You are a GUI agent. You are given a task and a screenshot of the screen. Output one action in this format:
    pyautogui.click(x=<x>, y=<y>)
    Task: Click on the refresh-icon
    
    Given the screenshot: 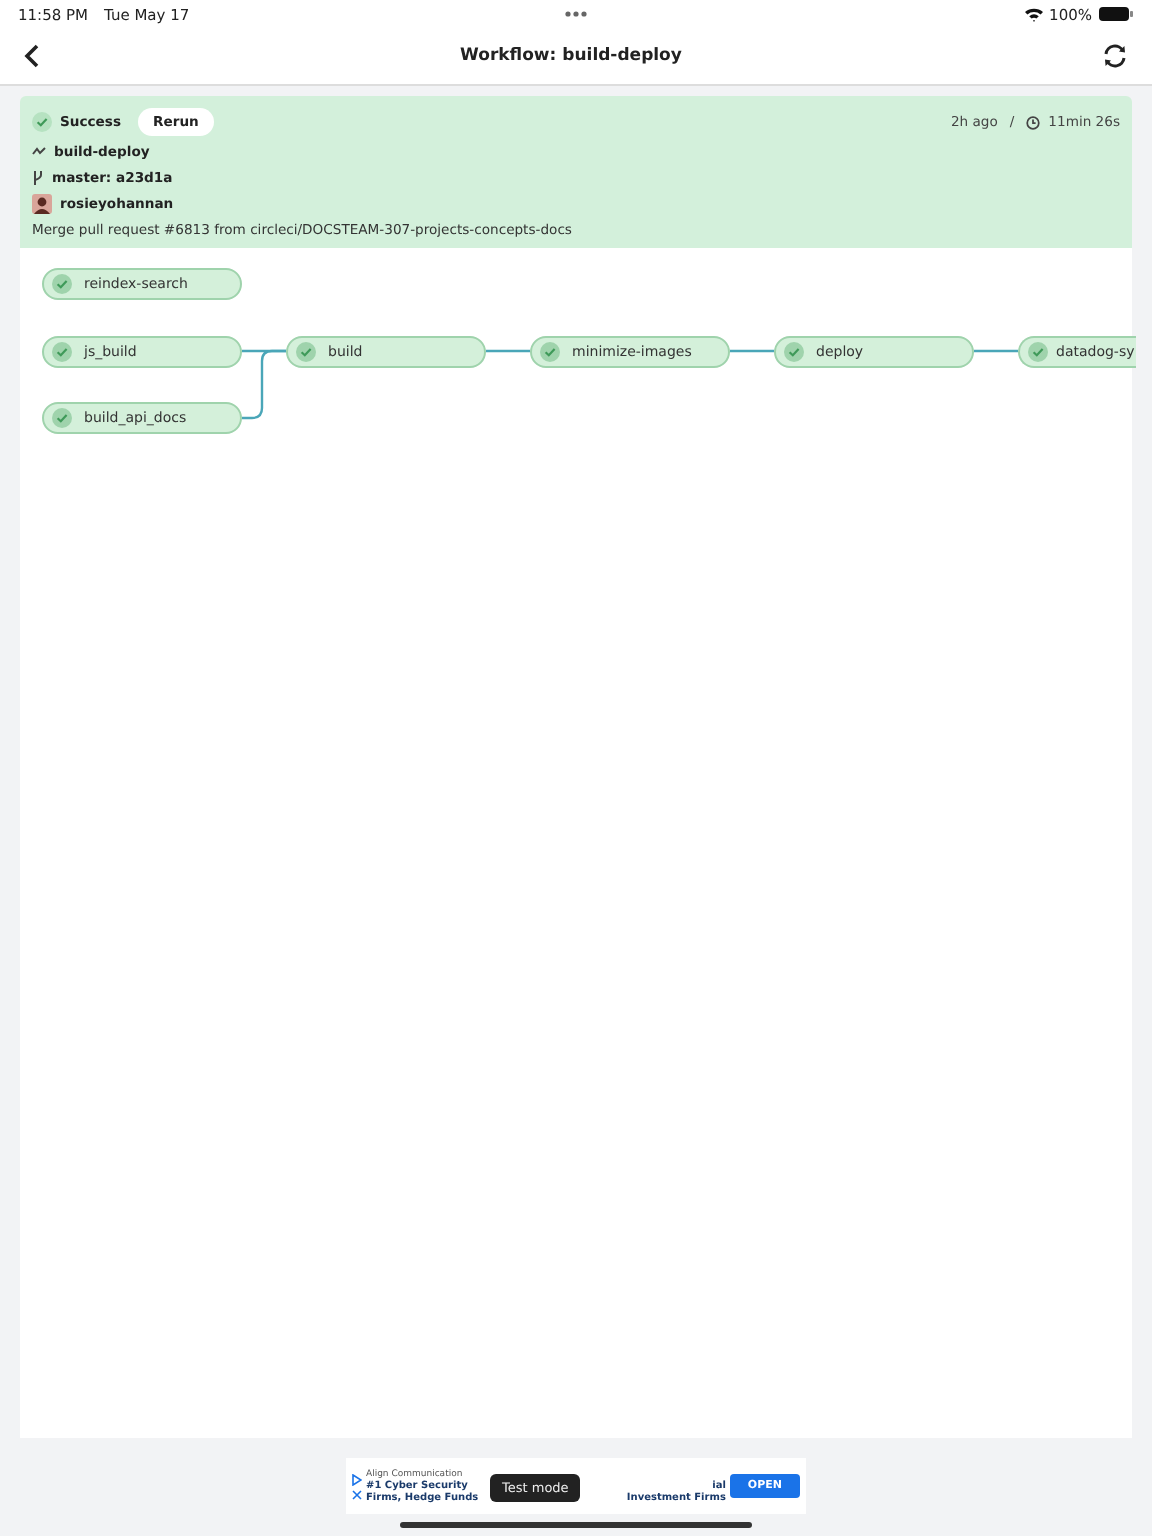 What is the action you would take?
    pyautogui.click(x=1114, y=56)
    